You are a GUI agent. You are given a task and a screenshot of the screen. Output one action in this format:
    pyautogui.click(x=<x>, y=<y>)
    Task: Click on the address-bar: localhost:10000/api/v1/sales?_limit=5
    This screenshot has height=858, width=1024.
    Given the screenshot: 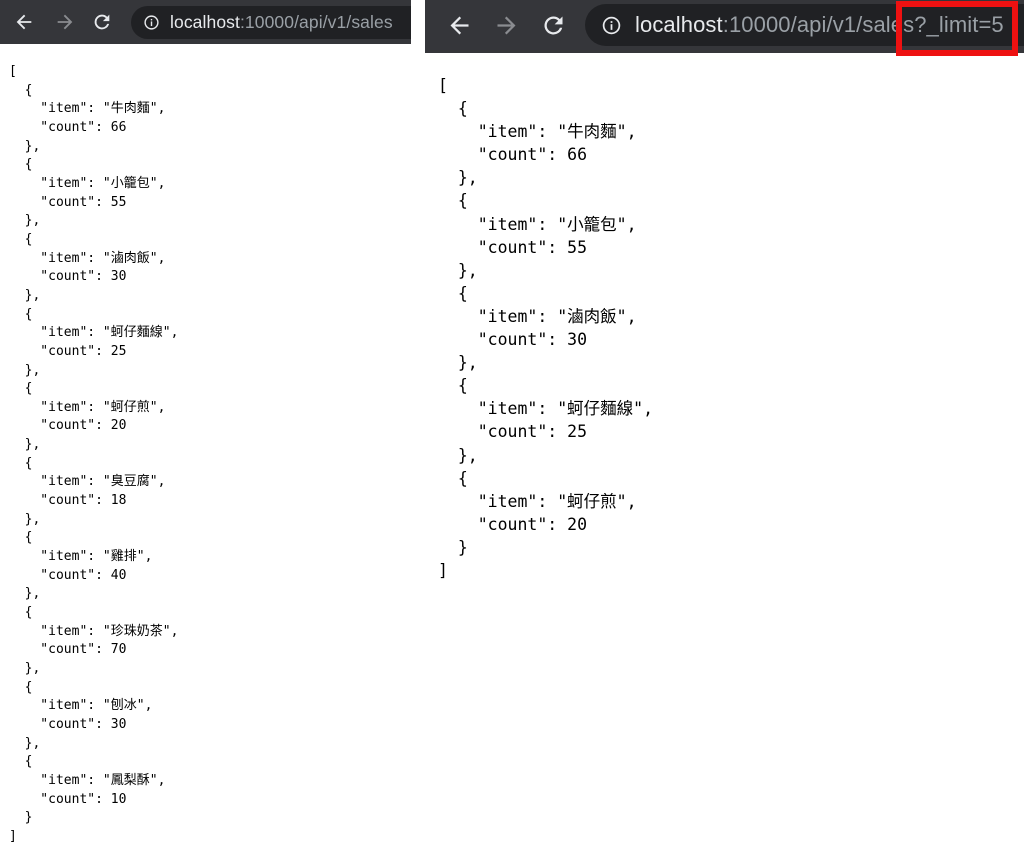 What is the action you would take?
    pyautogui.click(x=804, y=25)
    